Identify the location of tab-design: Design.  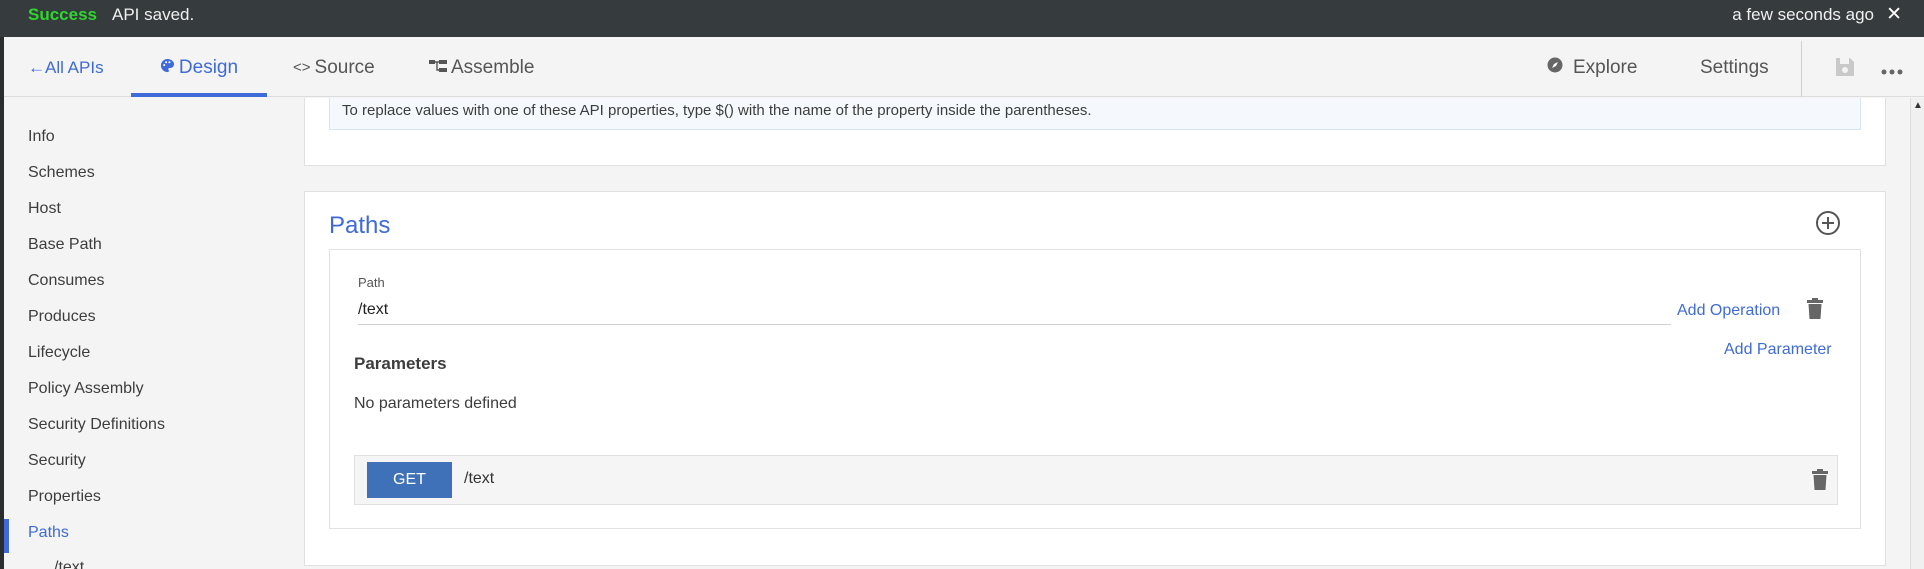
(199, 67).